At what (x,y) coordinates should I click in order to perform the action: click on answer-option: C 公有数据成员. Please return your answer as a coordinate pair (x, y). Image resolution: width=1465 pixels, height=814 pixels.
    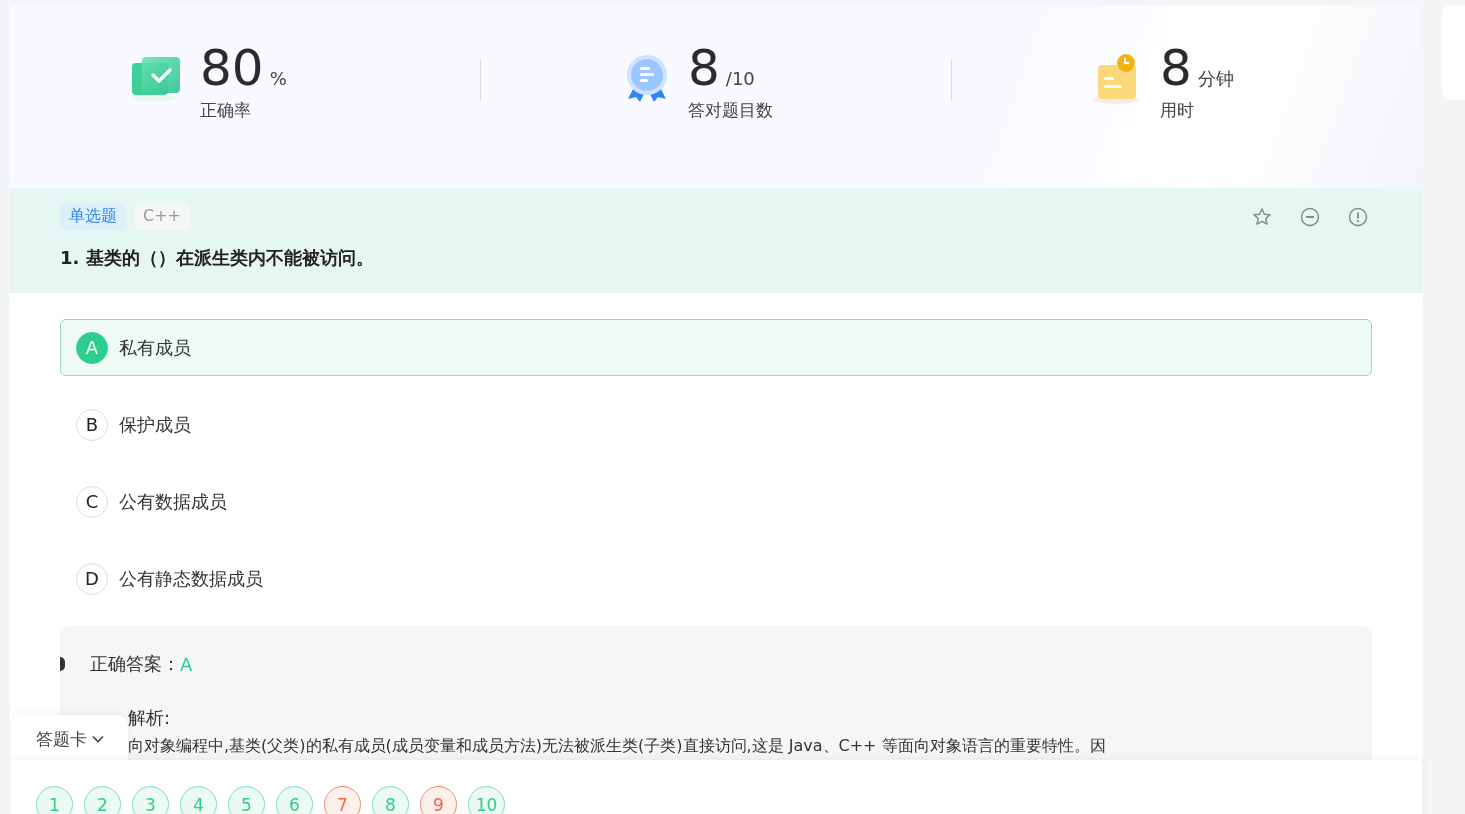
    Looking at the image, I should click on (716, 501).